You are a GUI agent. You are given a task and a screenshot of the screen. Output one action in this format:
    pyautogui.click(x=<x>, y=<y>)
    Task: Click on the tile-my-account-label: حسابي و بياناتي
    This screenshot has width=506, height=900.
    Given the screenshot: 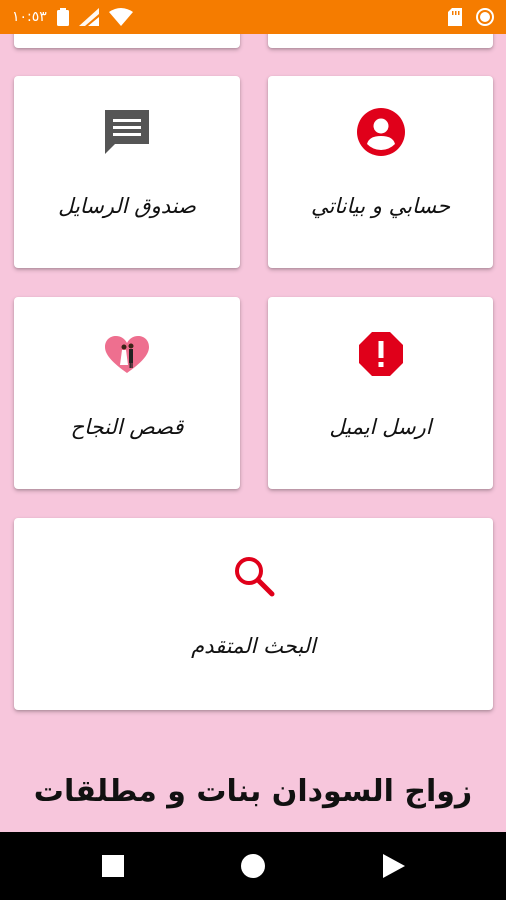 What is the action you would take?
    pyautogui.click(x=380, y=206)
    